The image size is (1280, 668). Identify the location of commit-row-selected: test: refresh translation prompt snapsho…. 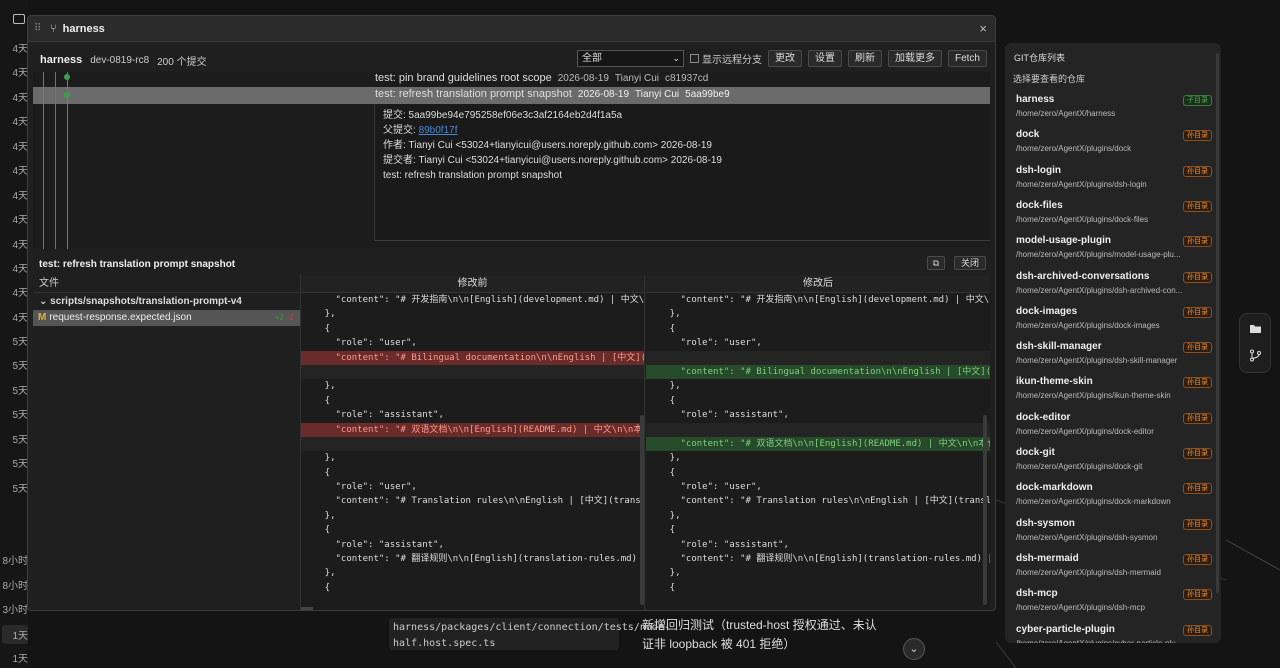
(555, 95).